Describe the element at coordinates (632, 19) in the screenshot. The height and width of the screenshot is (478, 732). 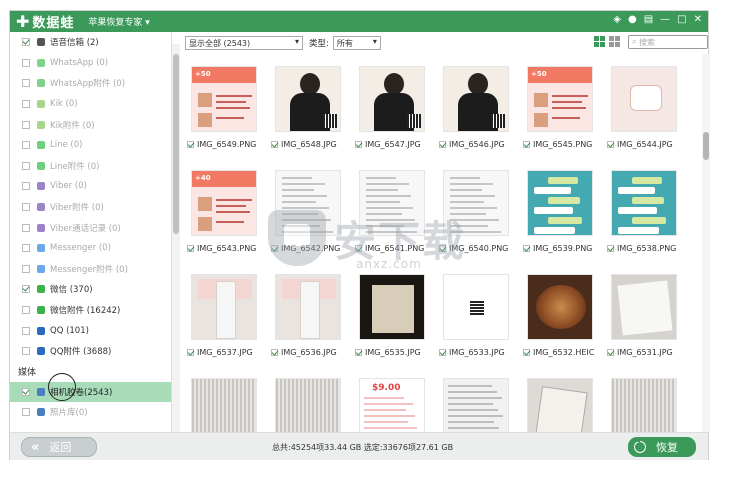
I see `chat-icon: ●` at that location.